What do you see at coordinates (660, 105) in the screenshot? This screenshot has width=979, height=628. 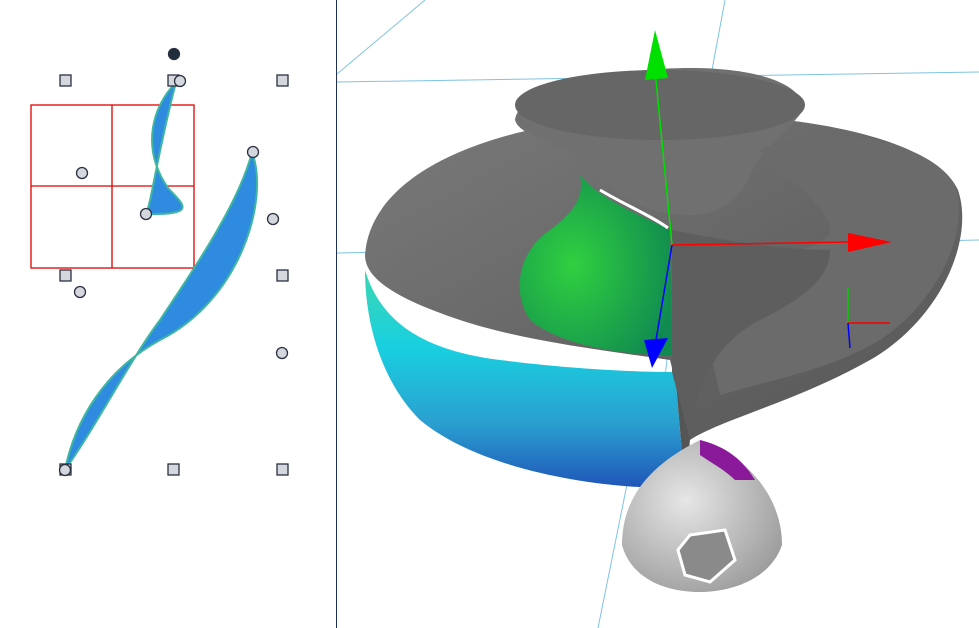 I see `funnel-rim` at bounding box center [660, 105].